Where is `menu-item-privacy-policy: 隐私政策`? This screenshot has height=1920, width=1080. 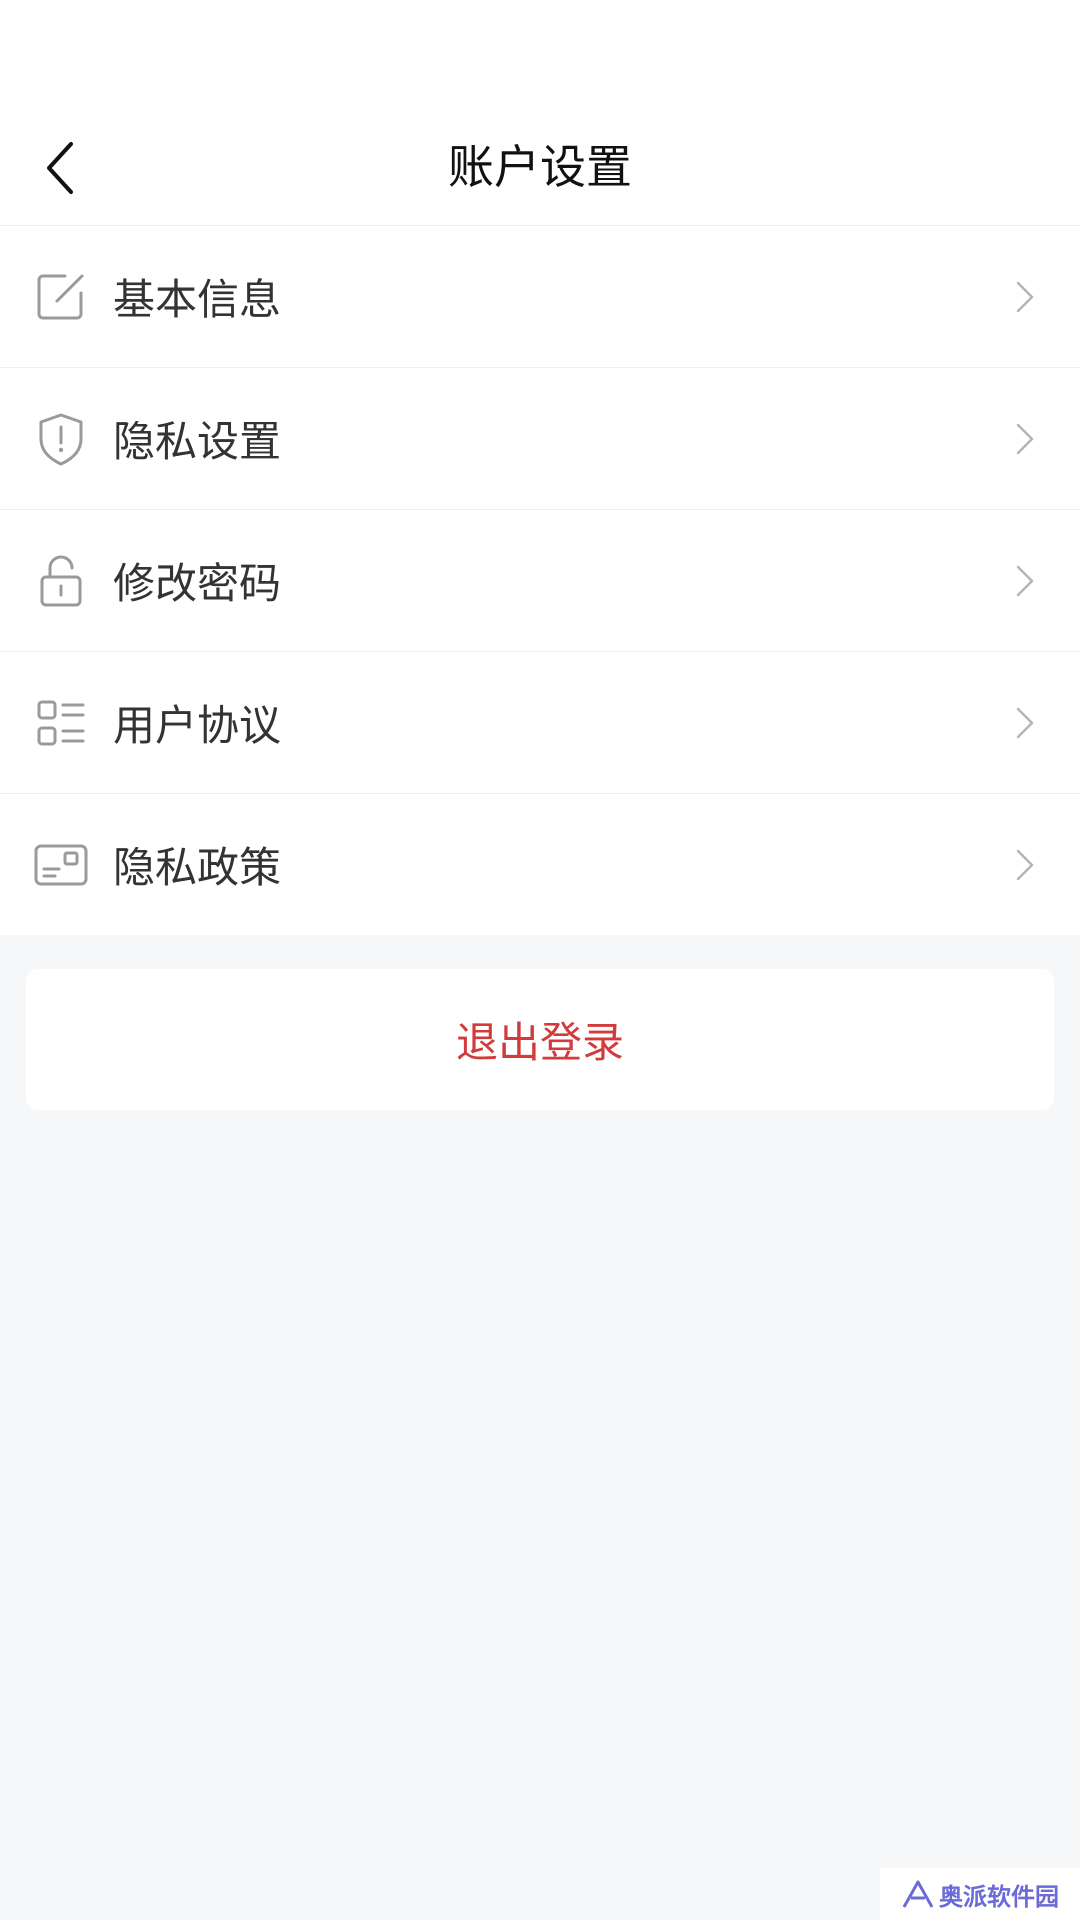
menu-item-privacy-policy: 隐私政策 is located at coordinates (540, 864).